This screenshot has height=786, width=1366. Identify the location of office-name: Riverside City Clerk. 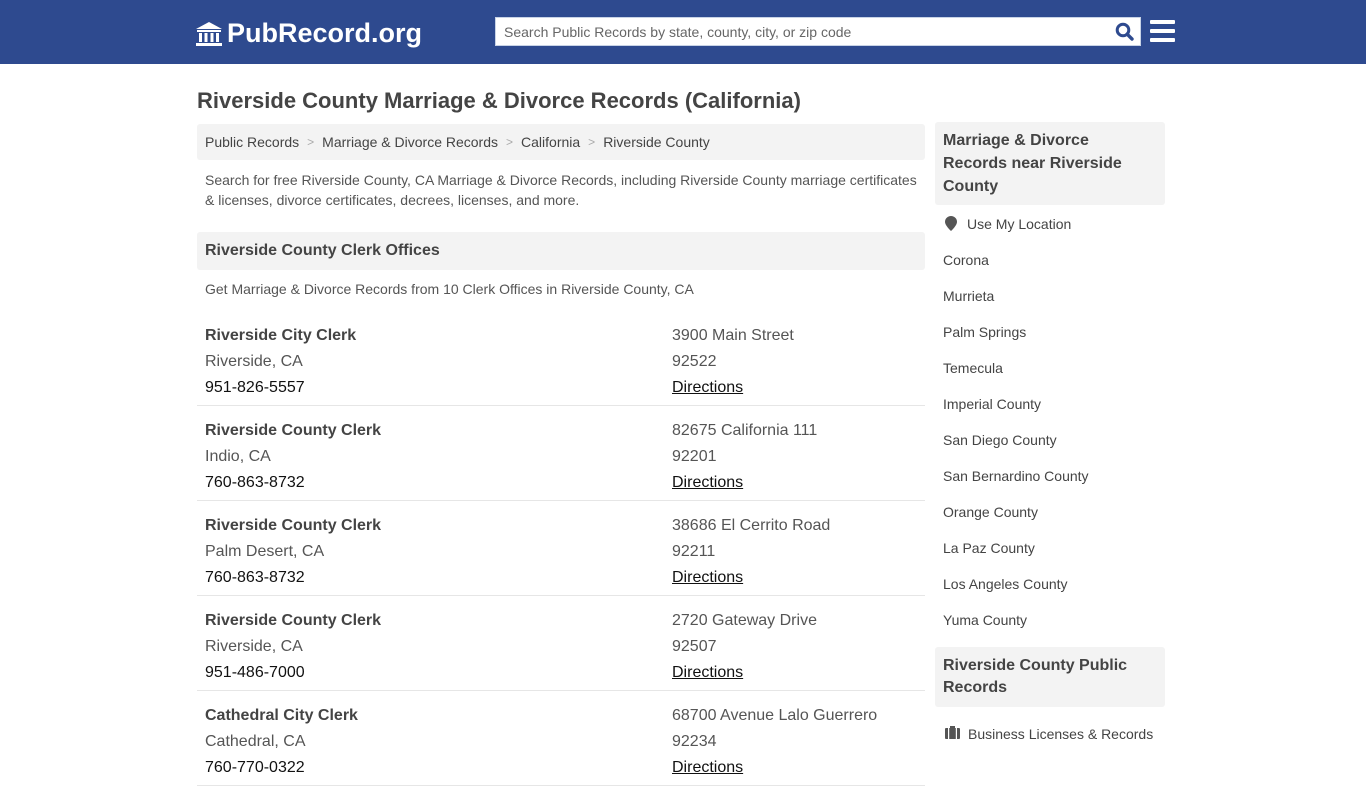
(281, 335).